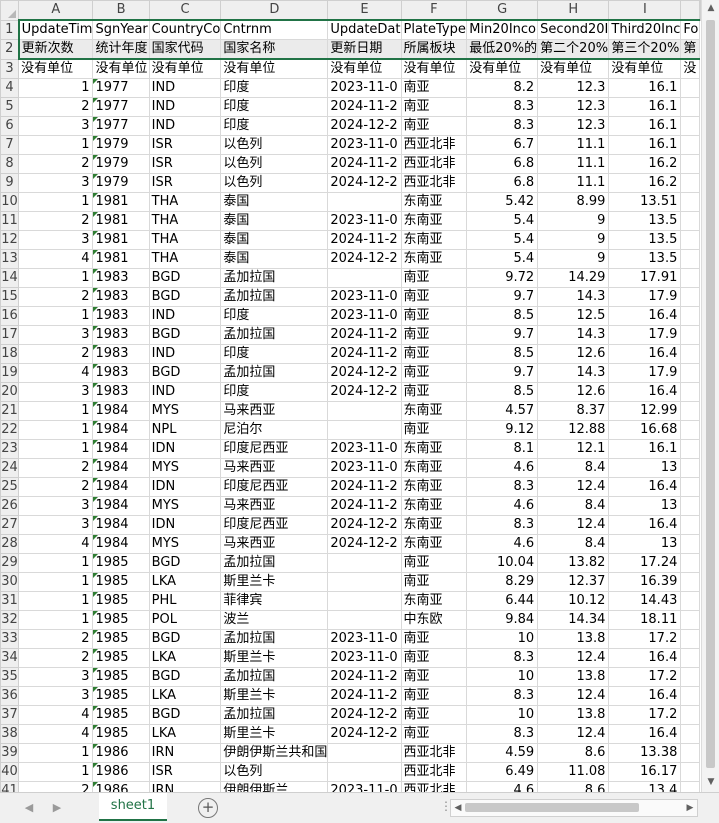 The image size is (719, 823). What do you see at coordinates (274, 10) in the screenshot?
I see `column-header-d: D` at bounding box center [274, 10].